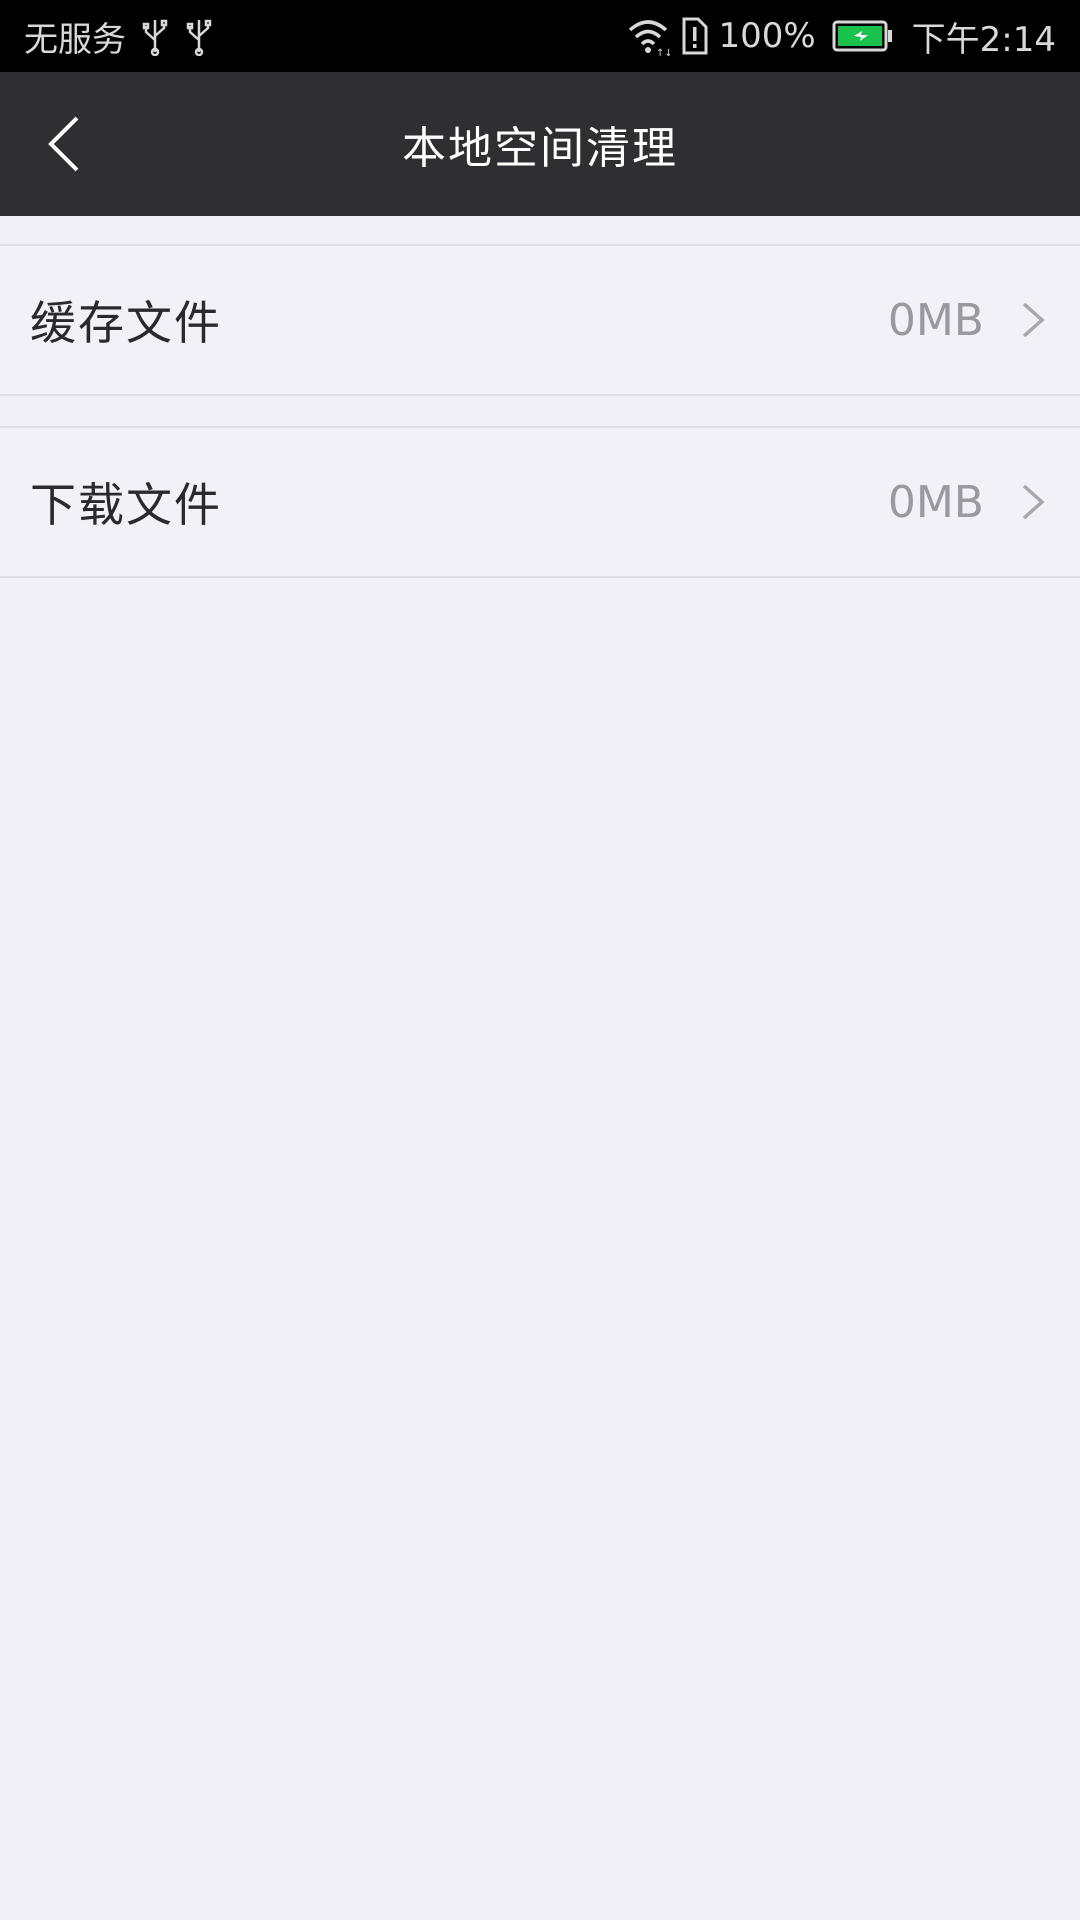 This screenshot has height=1920, width=1080. What do you see at coordinates (767, 36) in the screenshot?
I see `battery-percent: 100%` at bounding box center [767, 36].